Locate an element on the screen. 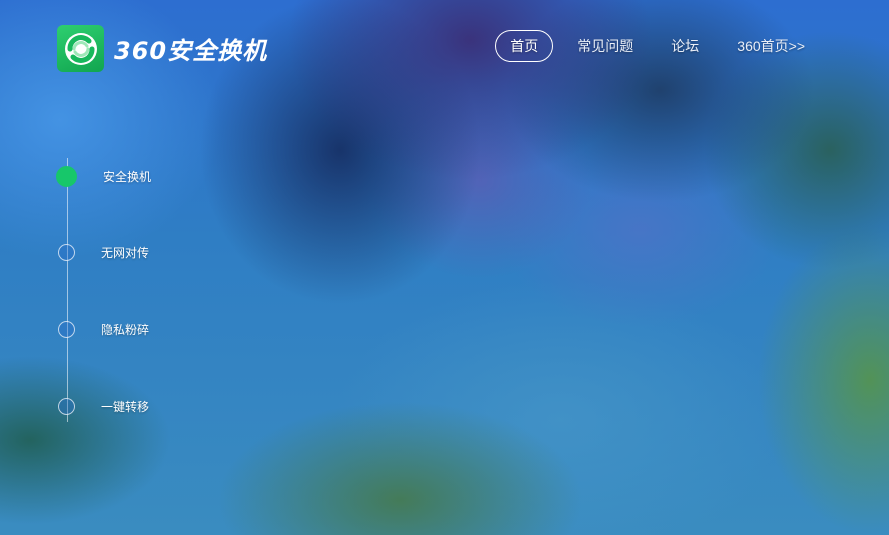 Image resolution: width=889 pixels, height=535 pixels. logo: 360安全换机 is located at coordinates (162, 48).